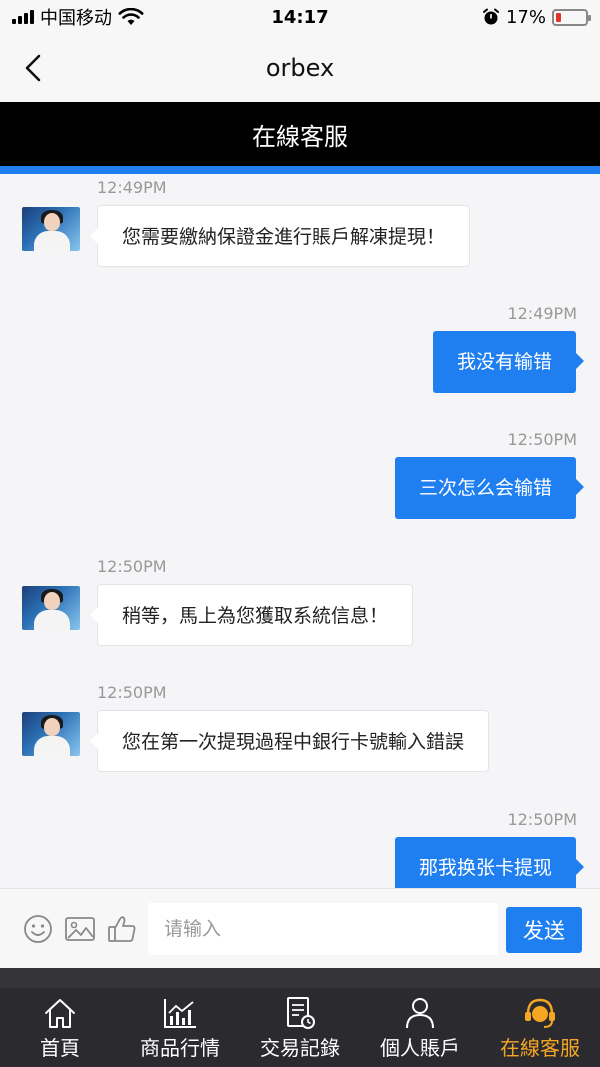  Describe the element at coordinates (180, 1013) in the screenshot. I see `chart-icon` at that location.